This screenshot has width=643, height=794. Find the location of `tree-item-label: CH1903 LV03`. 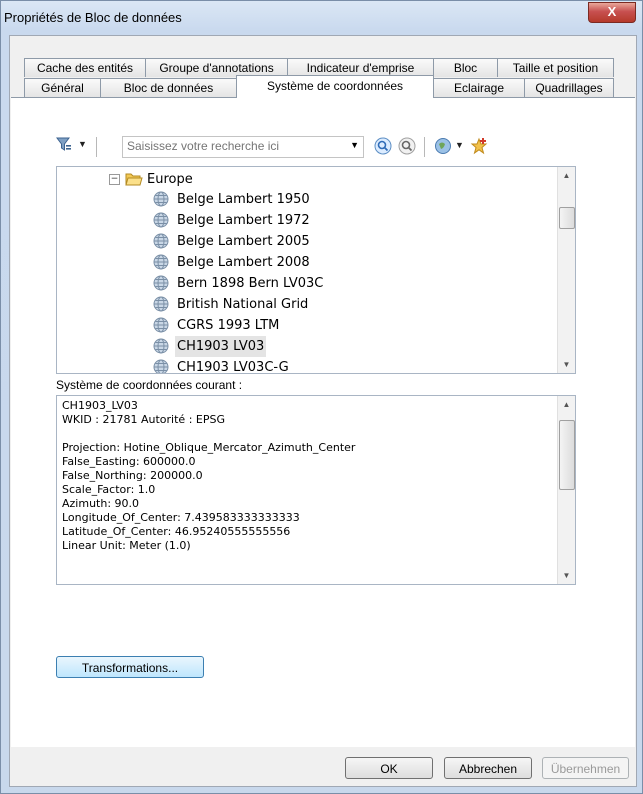

tree-item-label: CH1903 LV03 is located at coordinates (221, 346).